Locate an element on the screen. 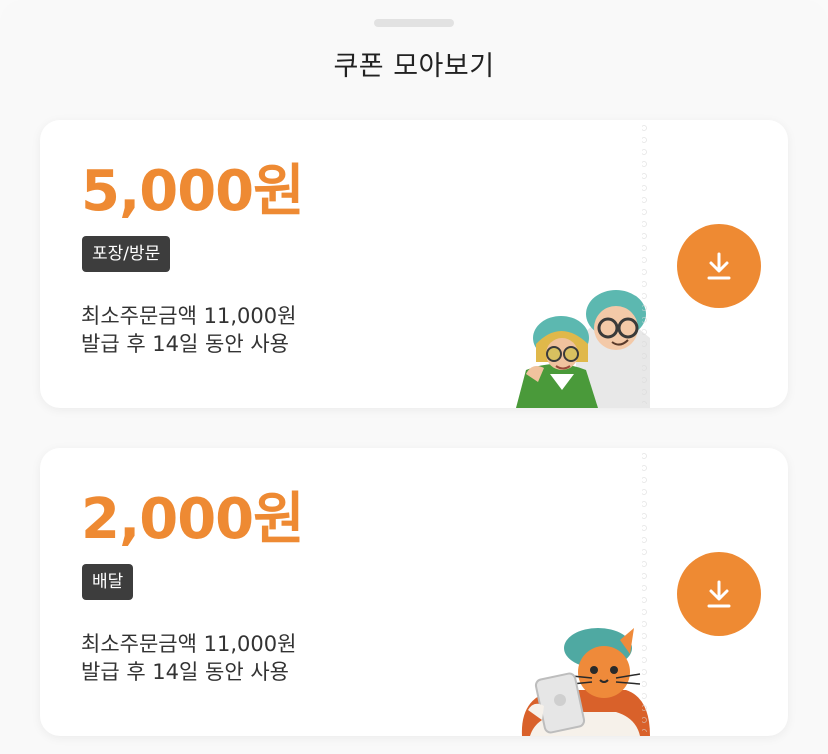  sheet-title: 쿠폰 모아보기 is located at coordinates (414, 66).